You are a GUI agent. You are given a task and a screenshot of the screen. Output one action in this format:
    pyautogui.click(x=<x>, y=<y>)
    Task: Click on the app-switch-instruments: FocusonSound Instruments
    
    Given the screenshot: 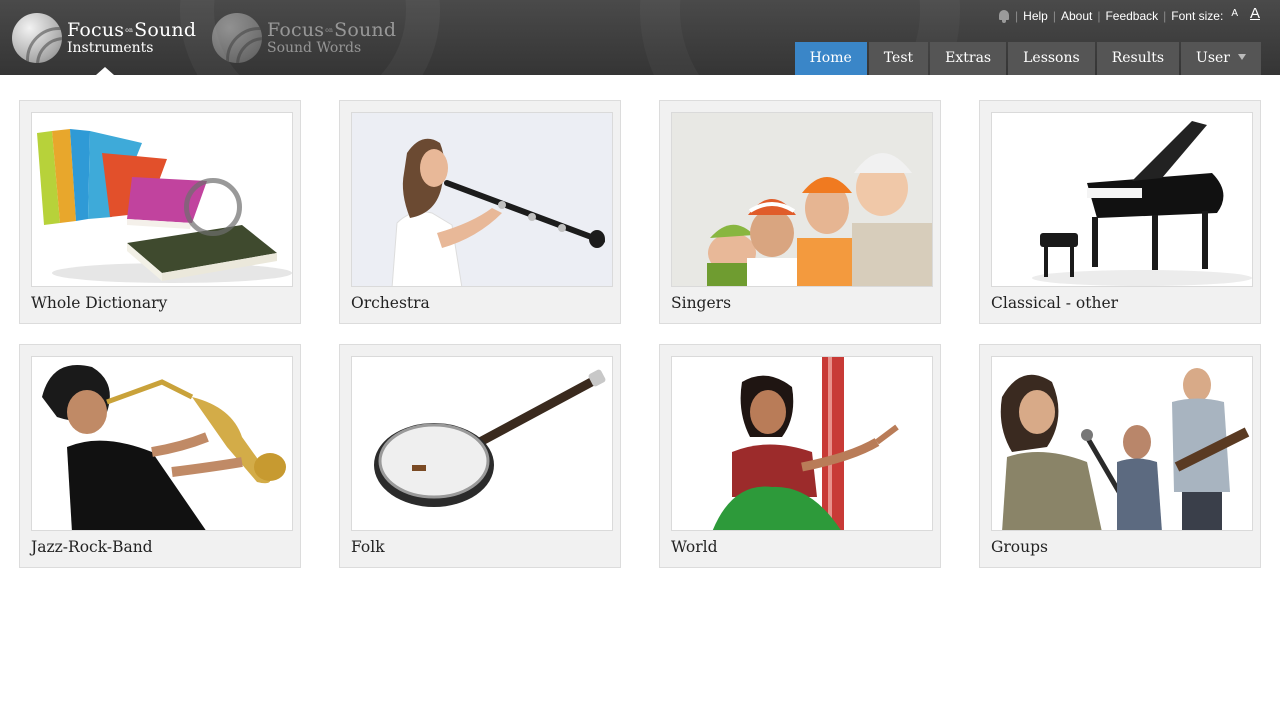 What is the action you would take?
    pyautogui.click(x=104, y=38)
    